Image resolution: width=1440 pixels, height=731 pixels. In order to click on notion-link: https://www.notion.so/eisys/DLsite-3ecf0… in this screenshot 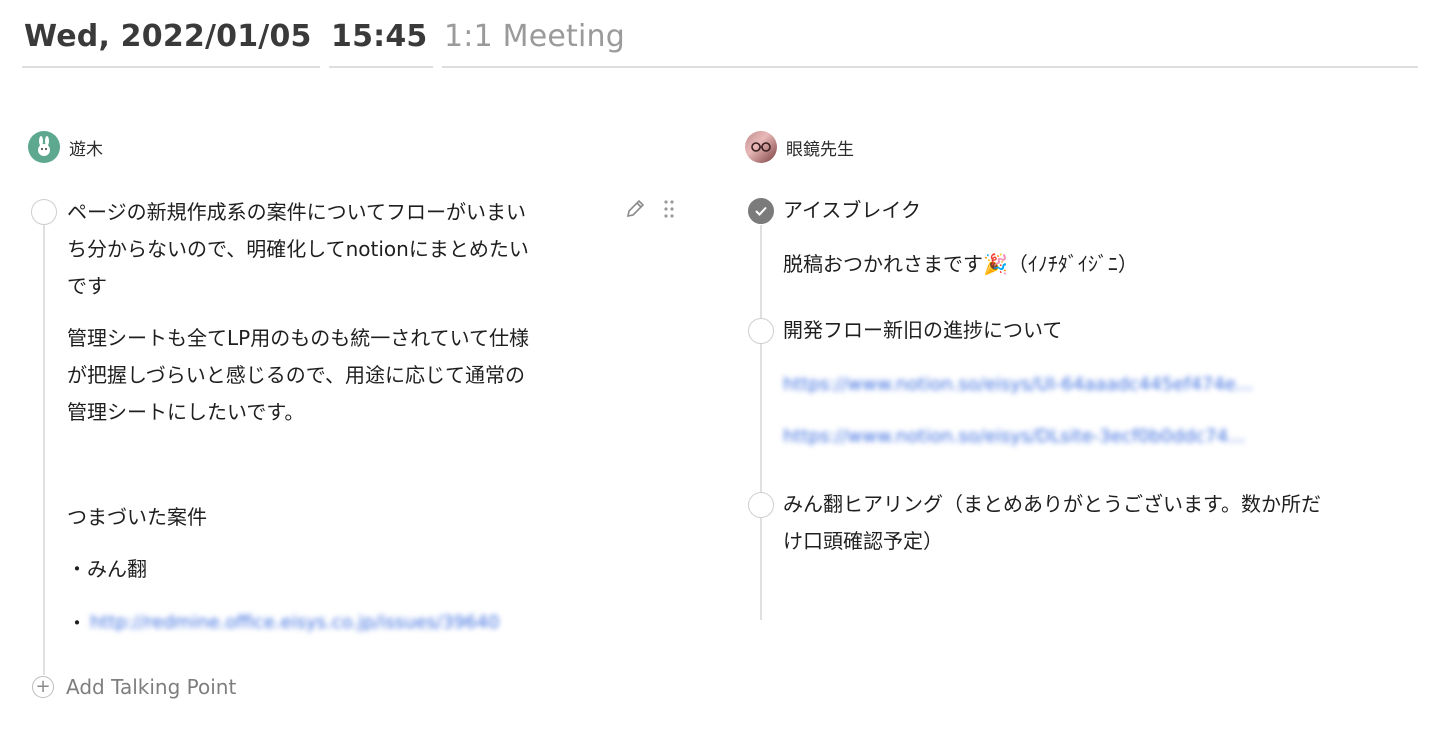, I will do `click(1014, 436)`.